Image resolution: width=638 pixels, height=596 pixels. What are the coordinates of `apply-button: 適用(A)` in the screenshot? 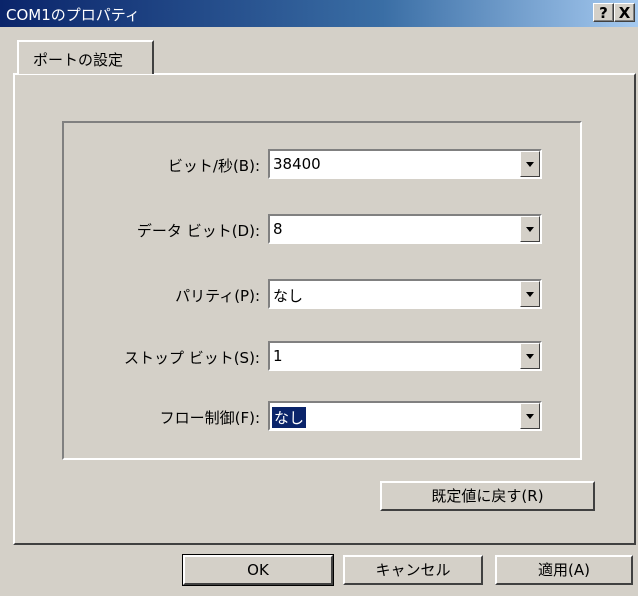 It's located at (564, 570).